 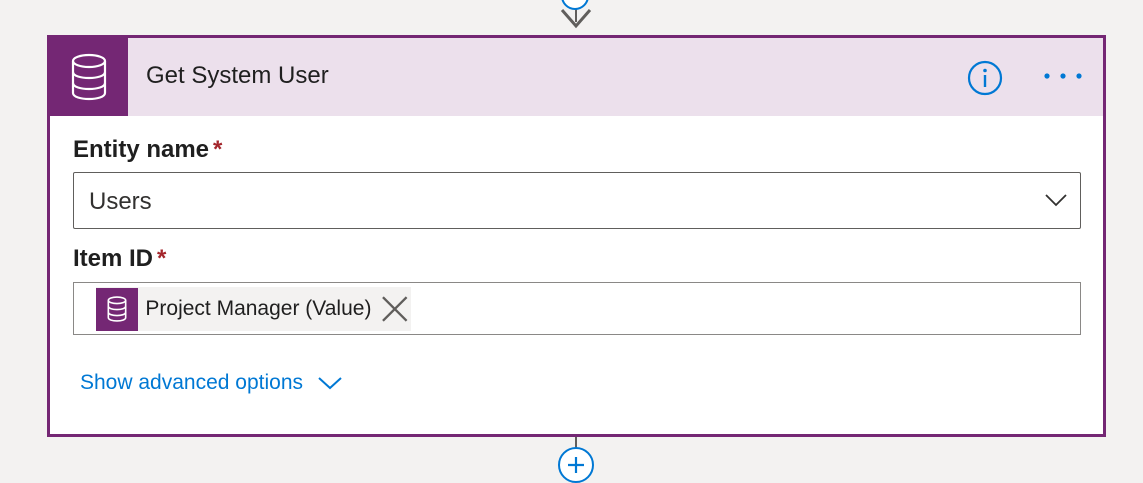 What do you see at coordinates (576, 19) in the screenshot?
I see `arrow-down-icon` at bounding box center [576, 19].